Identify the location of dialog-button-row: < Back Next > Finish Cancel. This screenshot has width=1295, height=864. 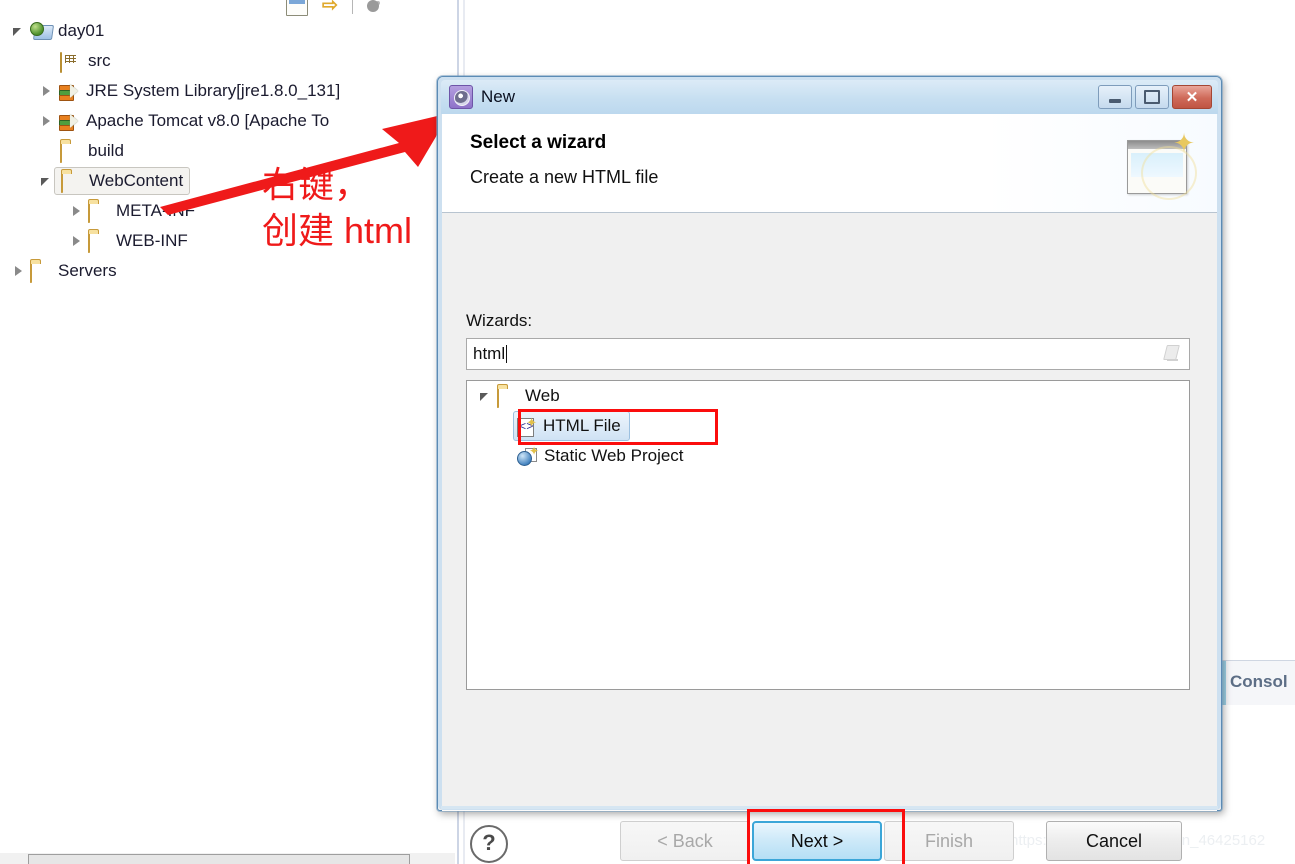
(901, 841).